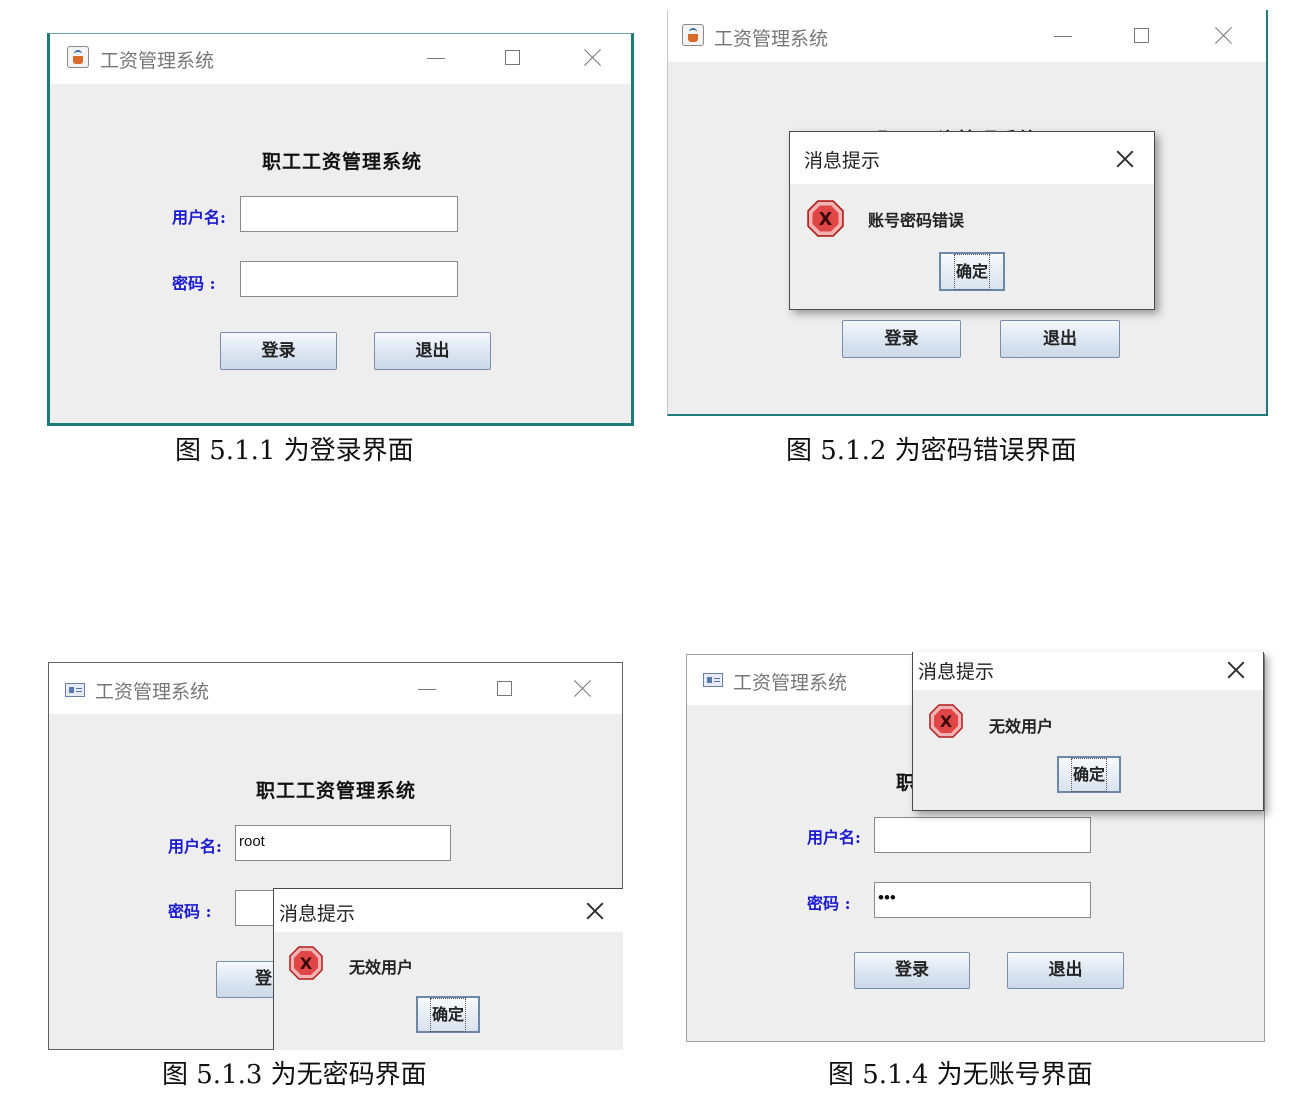  Describe the element at coordinates (982, 900) in the screenshot. I see `password-field: •••` at that location.